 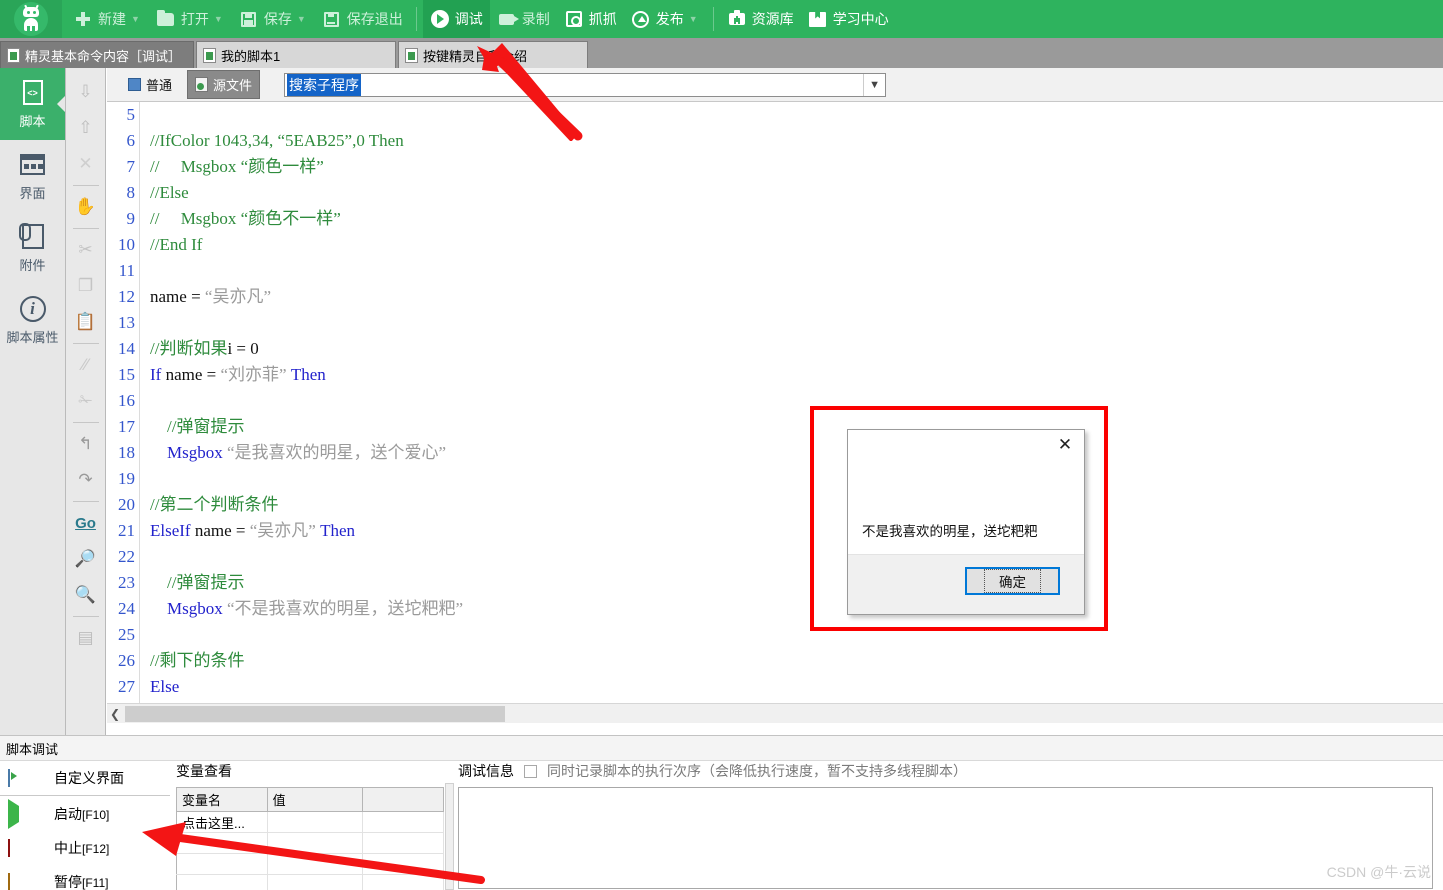 I want to click on delete-x-icon: ✕, so click(x=85, y=163).